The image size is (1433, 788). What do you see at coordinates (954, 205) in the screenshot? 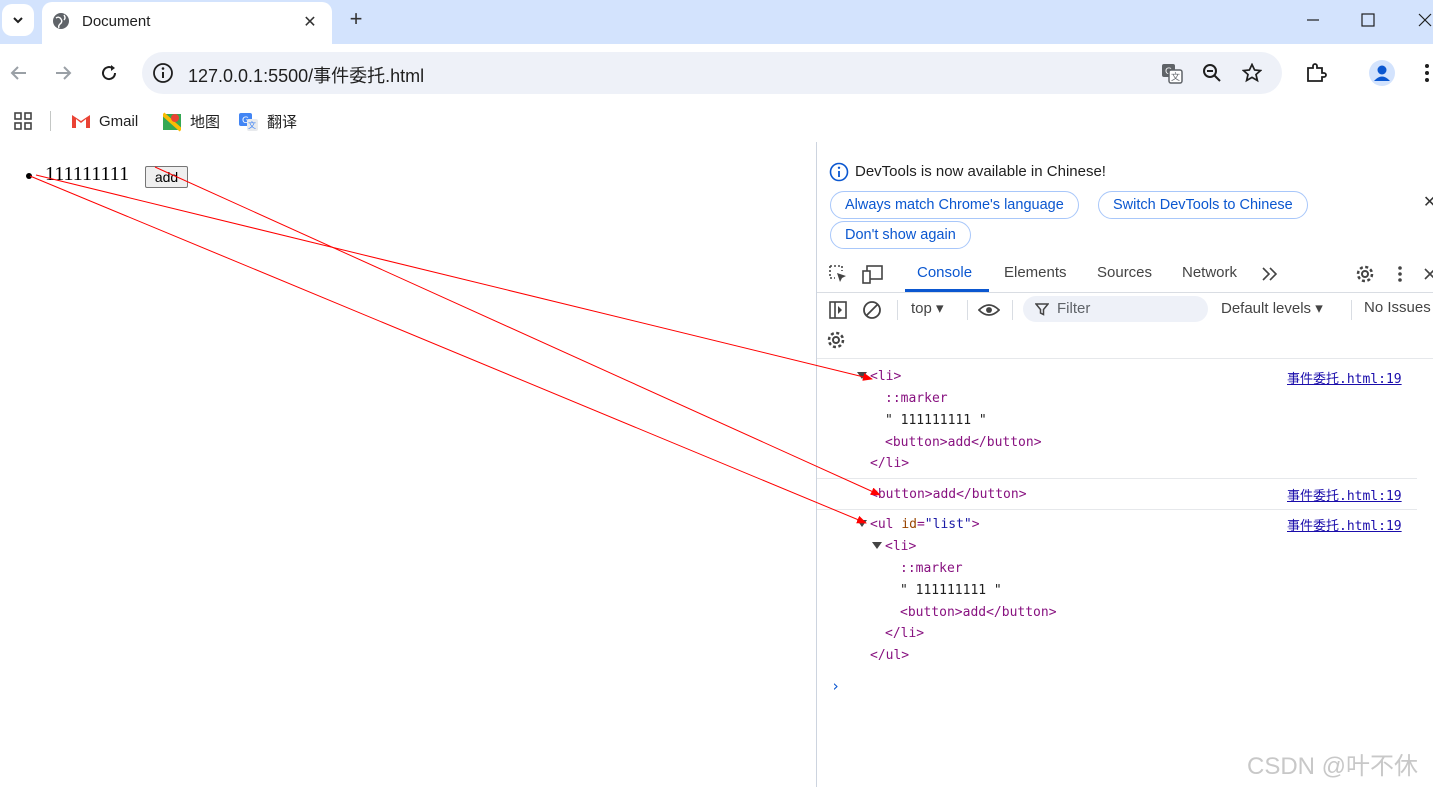
I see `match-language-button: Always match Chrome's language` at bounding box center [954, 205].